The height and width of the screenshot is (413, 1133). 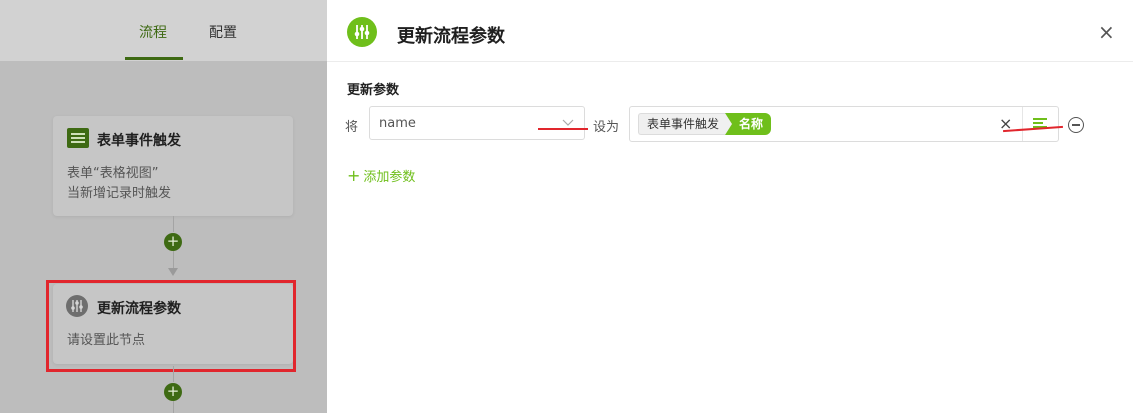 I want to click on trigger-node-card: 表单事件触发 表单“表格视图” 当新增记录时触发, so click(x=173, y=166).